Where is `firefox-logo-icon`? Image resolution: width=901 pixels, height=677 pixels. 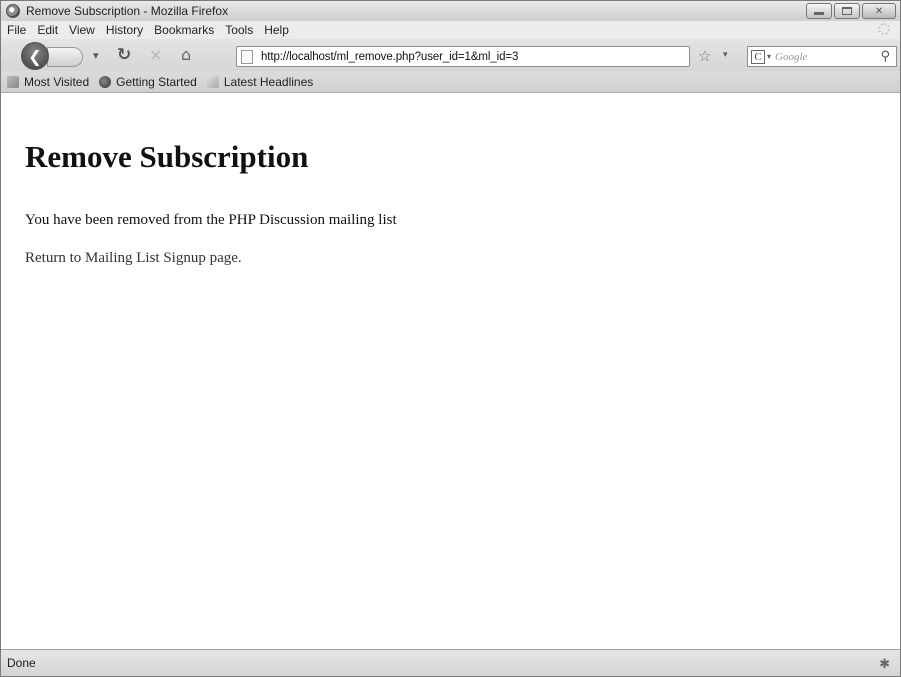
firefox-logo-icon is located at coordinates (13, 11).